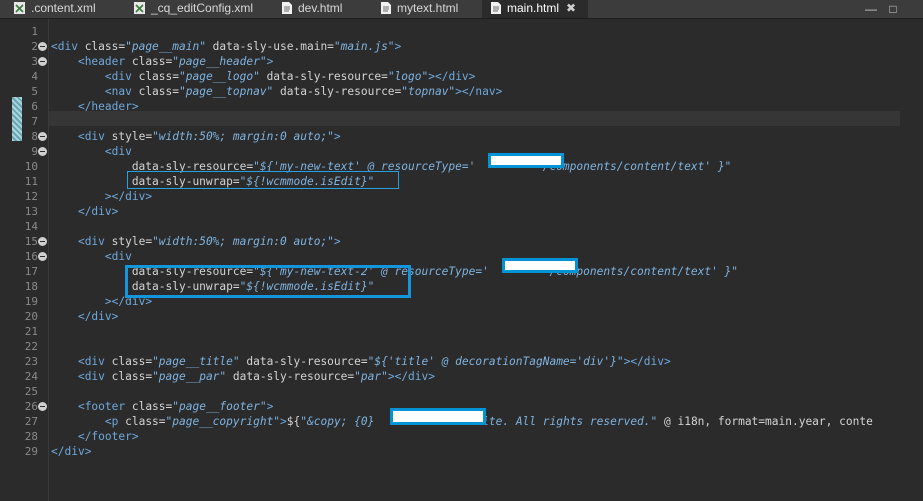 The width and height of the screenshot is (923, 501). I want to click on tab-label: .content.xml, so click(63, 8).